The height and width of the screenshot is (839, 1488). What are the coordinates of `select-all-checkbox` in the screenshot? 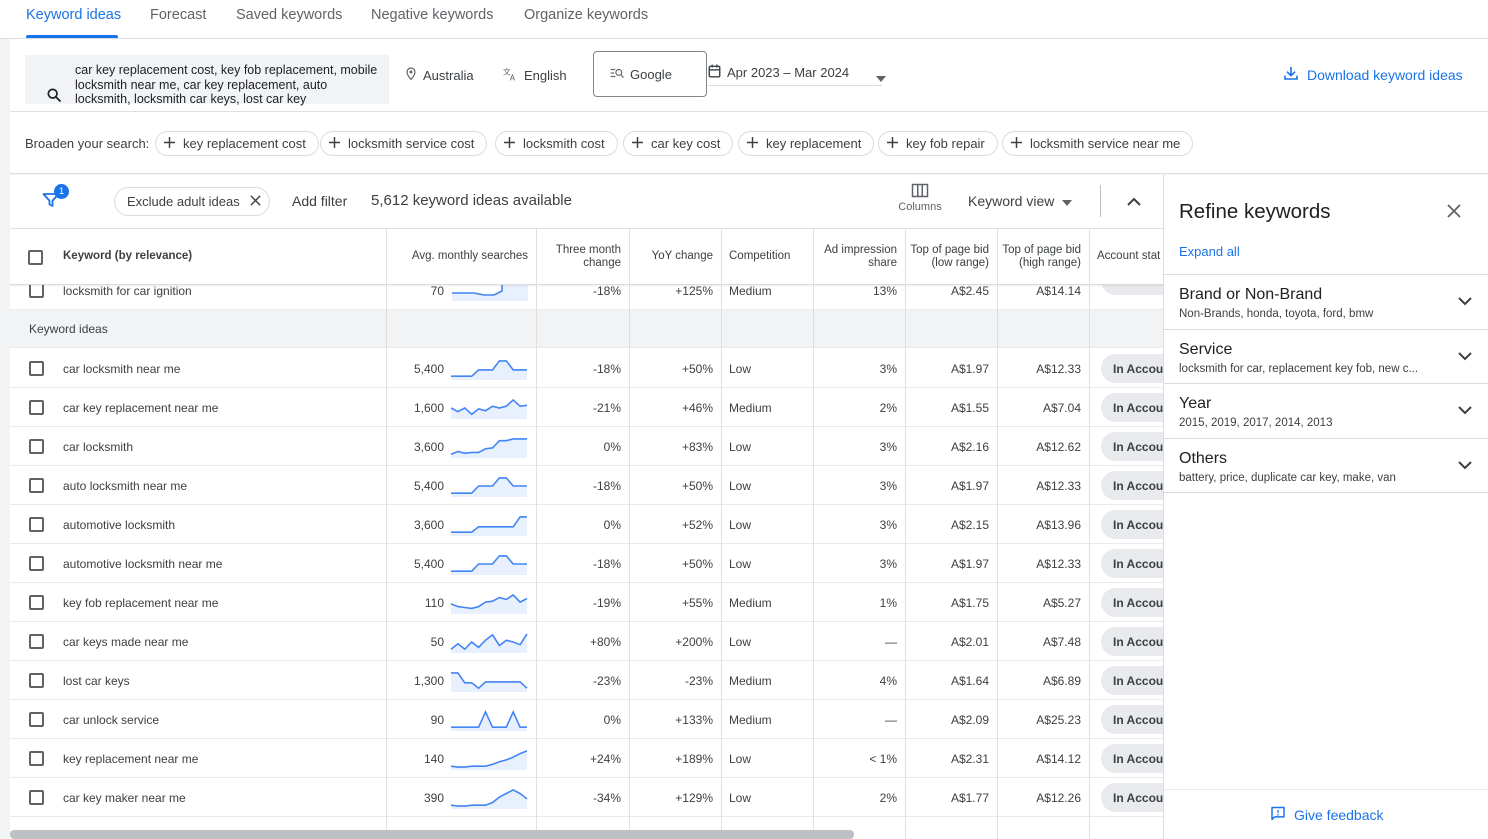 It's located at (35, 257).